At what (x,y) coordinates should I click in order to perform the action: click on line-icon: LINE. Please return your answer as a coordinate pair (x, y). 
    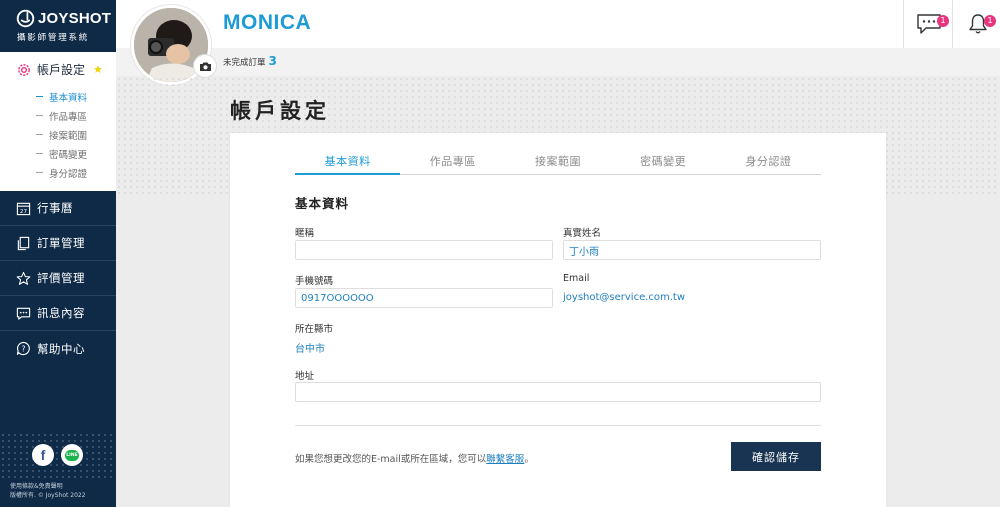
    Looking at the image, I should click on (72, 455).